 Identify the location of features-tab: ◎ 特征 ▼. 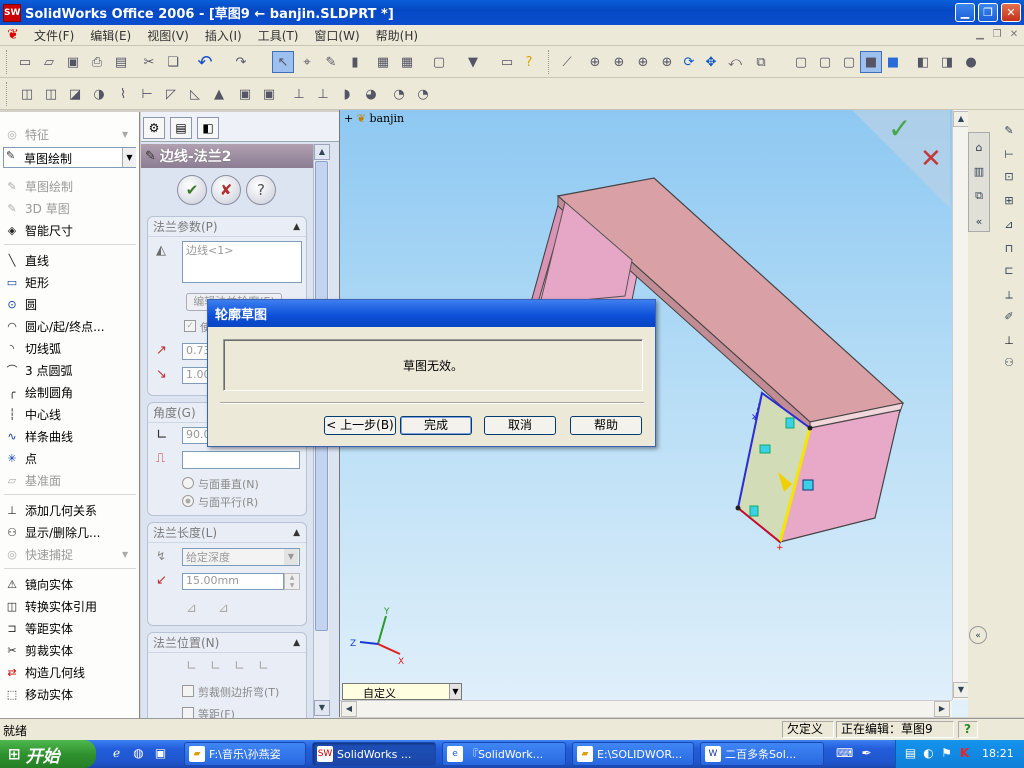
(66, 134).